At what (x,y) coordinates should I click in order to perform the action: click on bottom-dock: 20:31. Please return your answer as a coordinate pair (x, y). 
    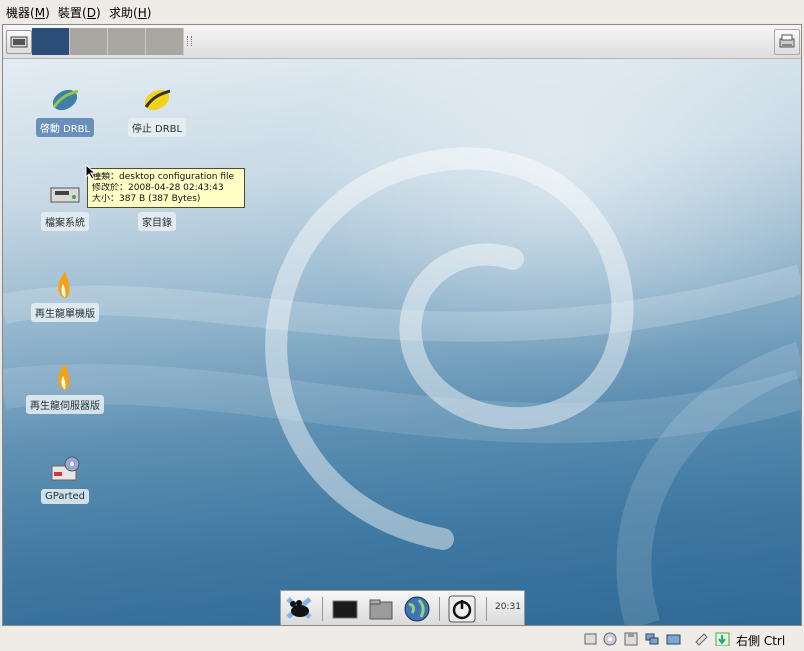
    Looking at the image, I should click on (402, 607).